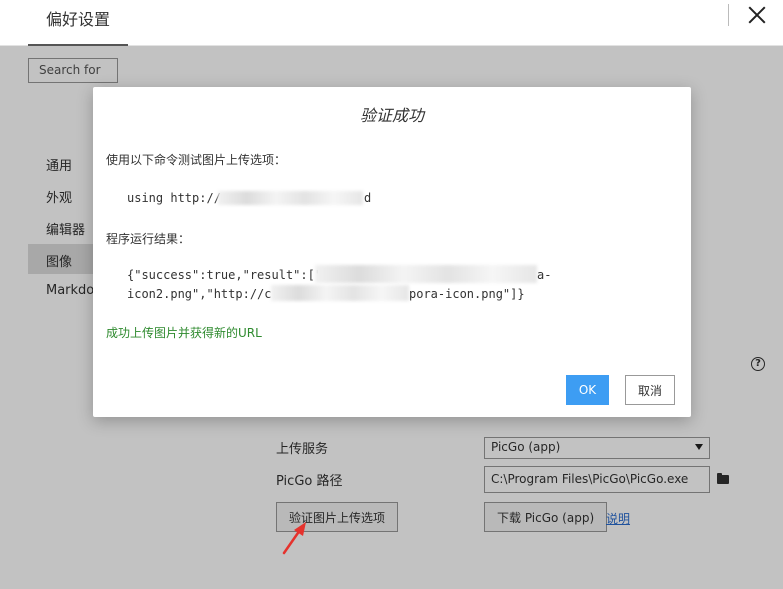  I want to click on window-title: 偏好设置, so click(78, 19).